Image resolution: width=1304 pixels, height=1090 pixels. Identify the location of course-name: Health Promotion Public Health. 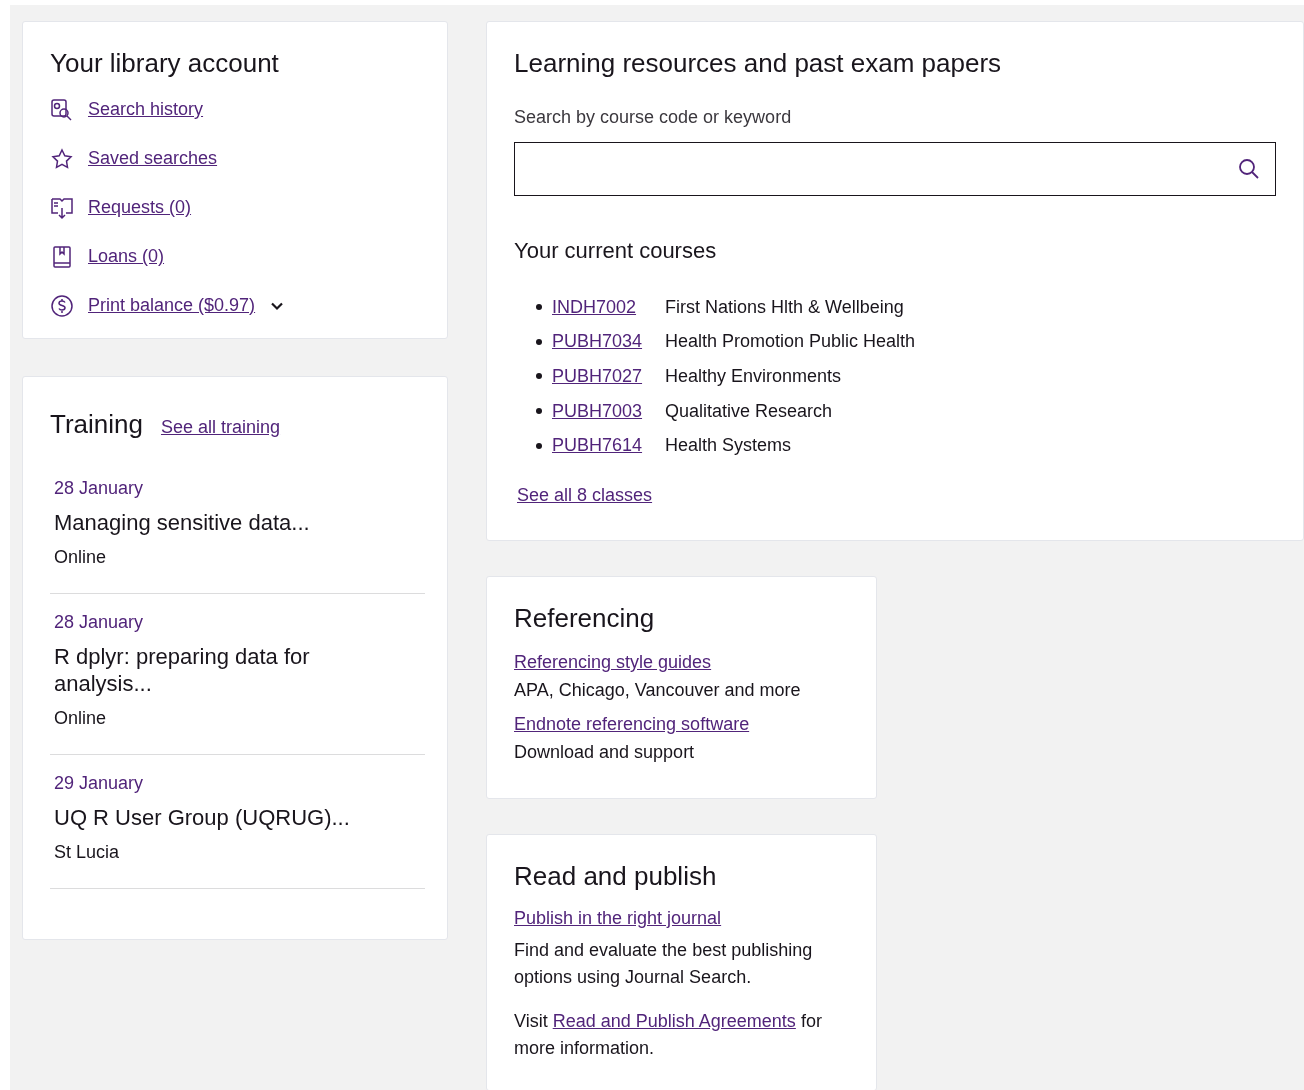
(790, 342).